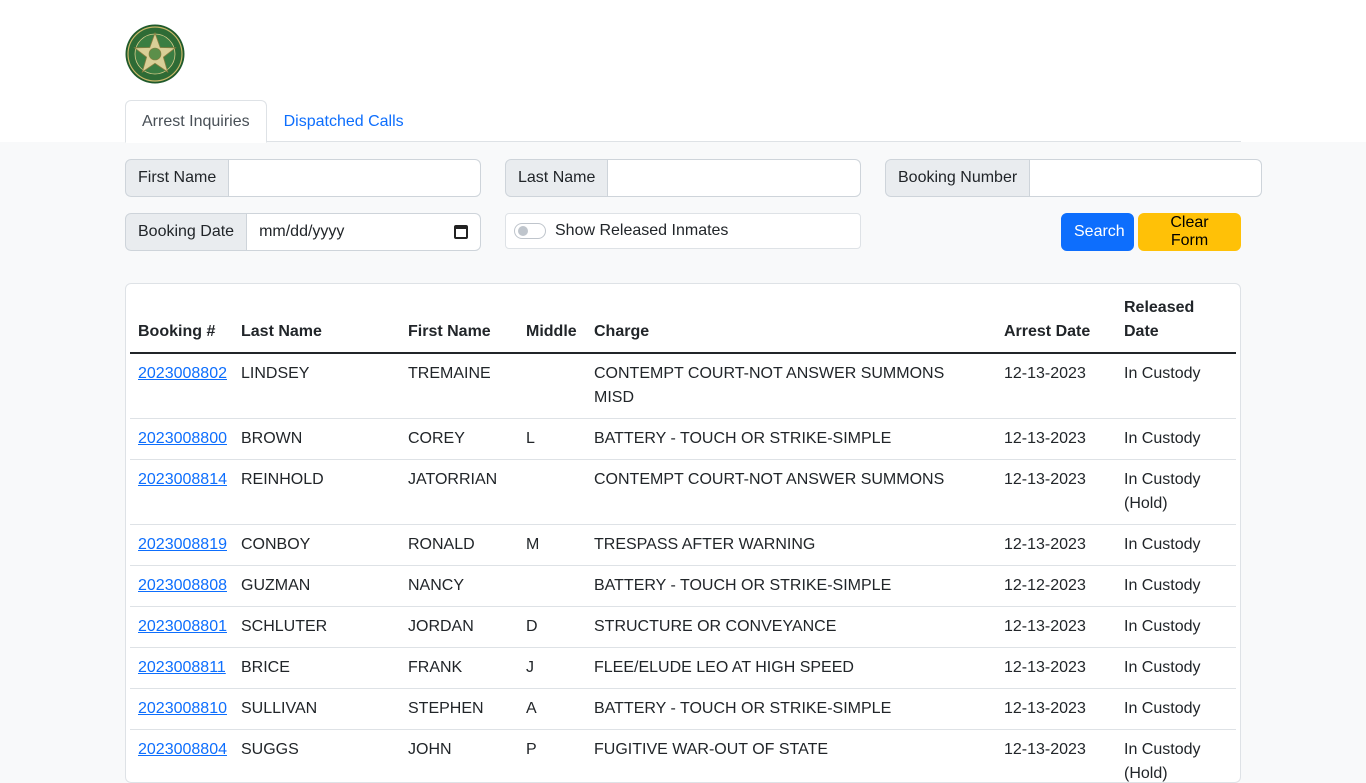 The width and height of the screenshot is (1366, 783). I want to click on booking-number-group: Booking Number, so click(1063, 178).